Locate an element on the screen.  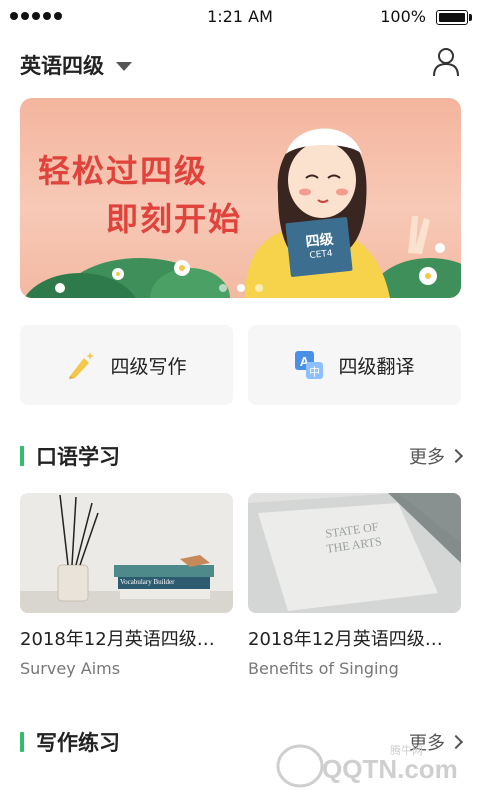
level-dropdown: 英语四级 is located at coordinates (76, 65).